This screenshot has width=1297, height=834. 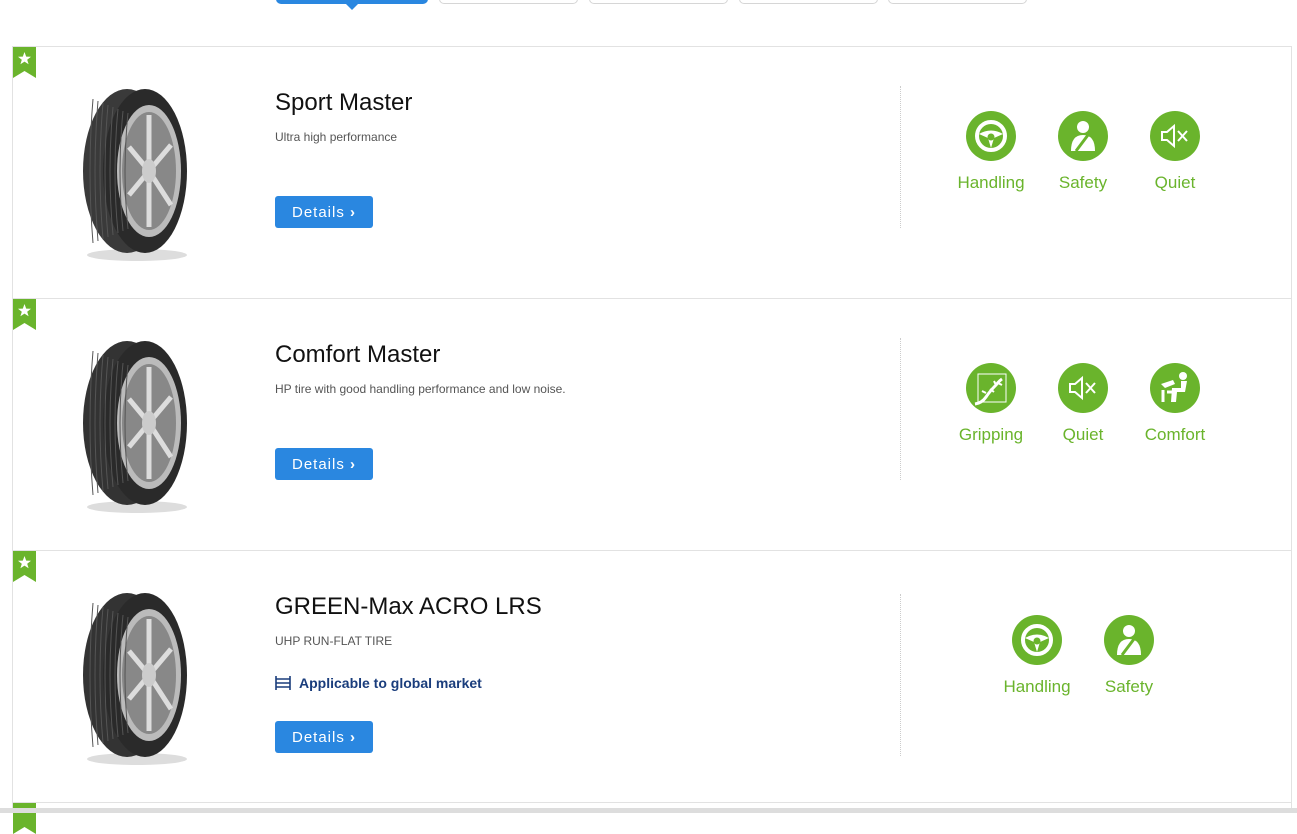 What do you see at coordinates (390, 683) in the screenshot?
I see `market-text: Applicable to global market` at bounding box center [390, 683].